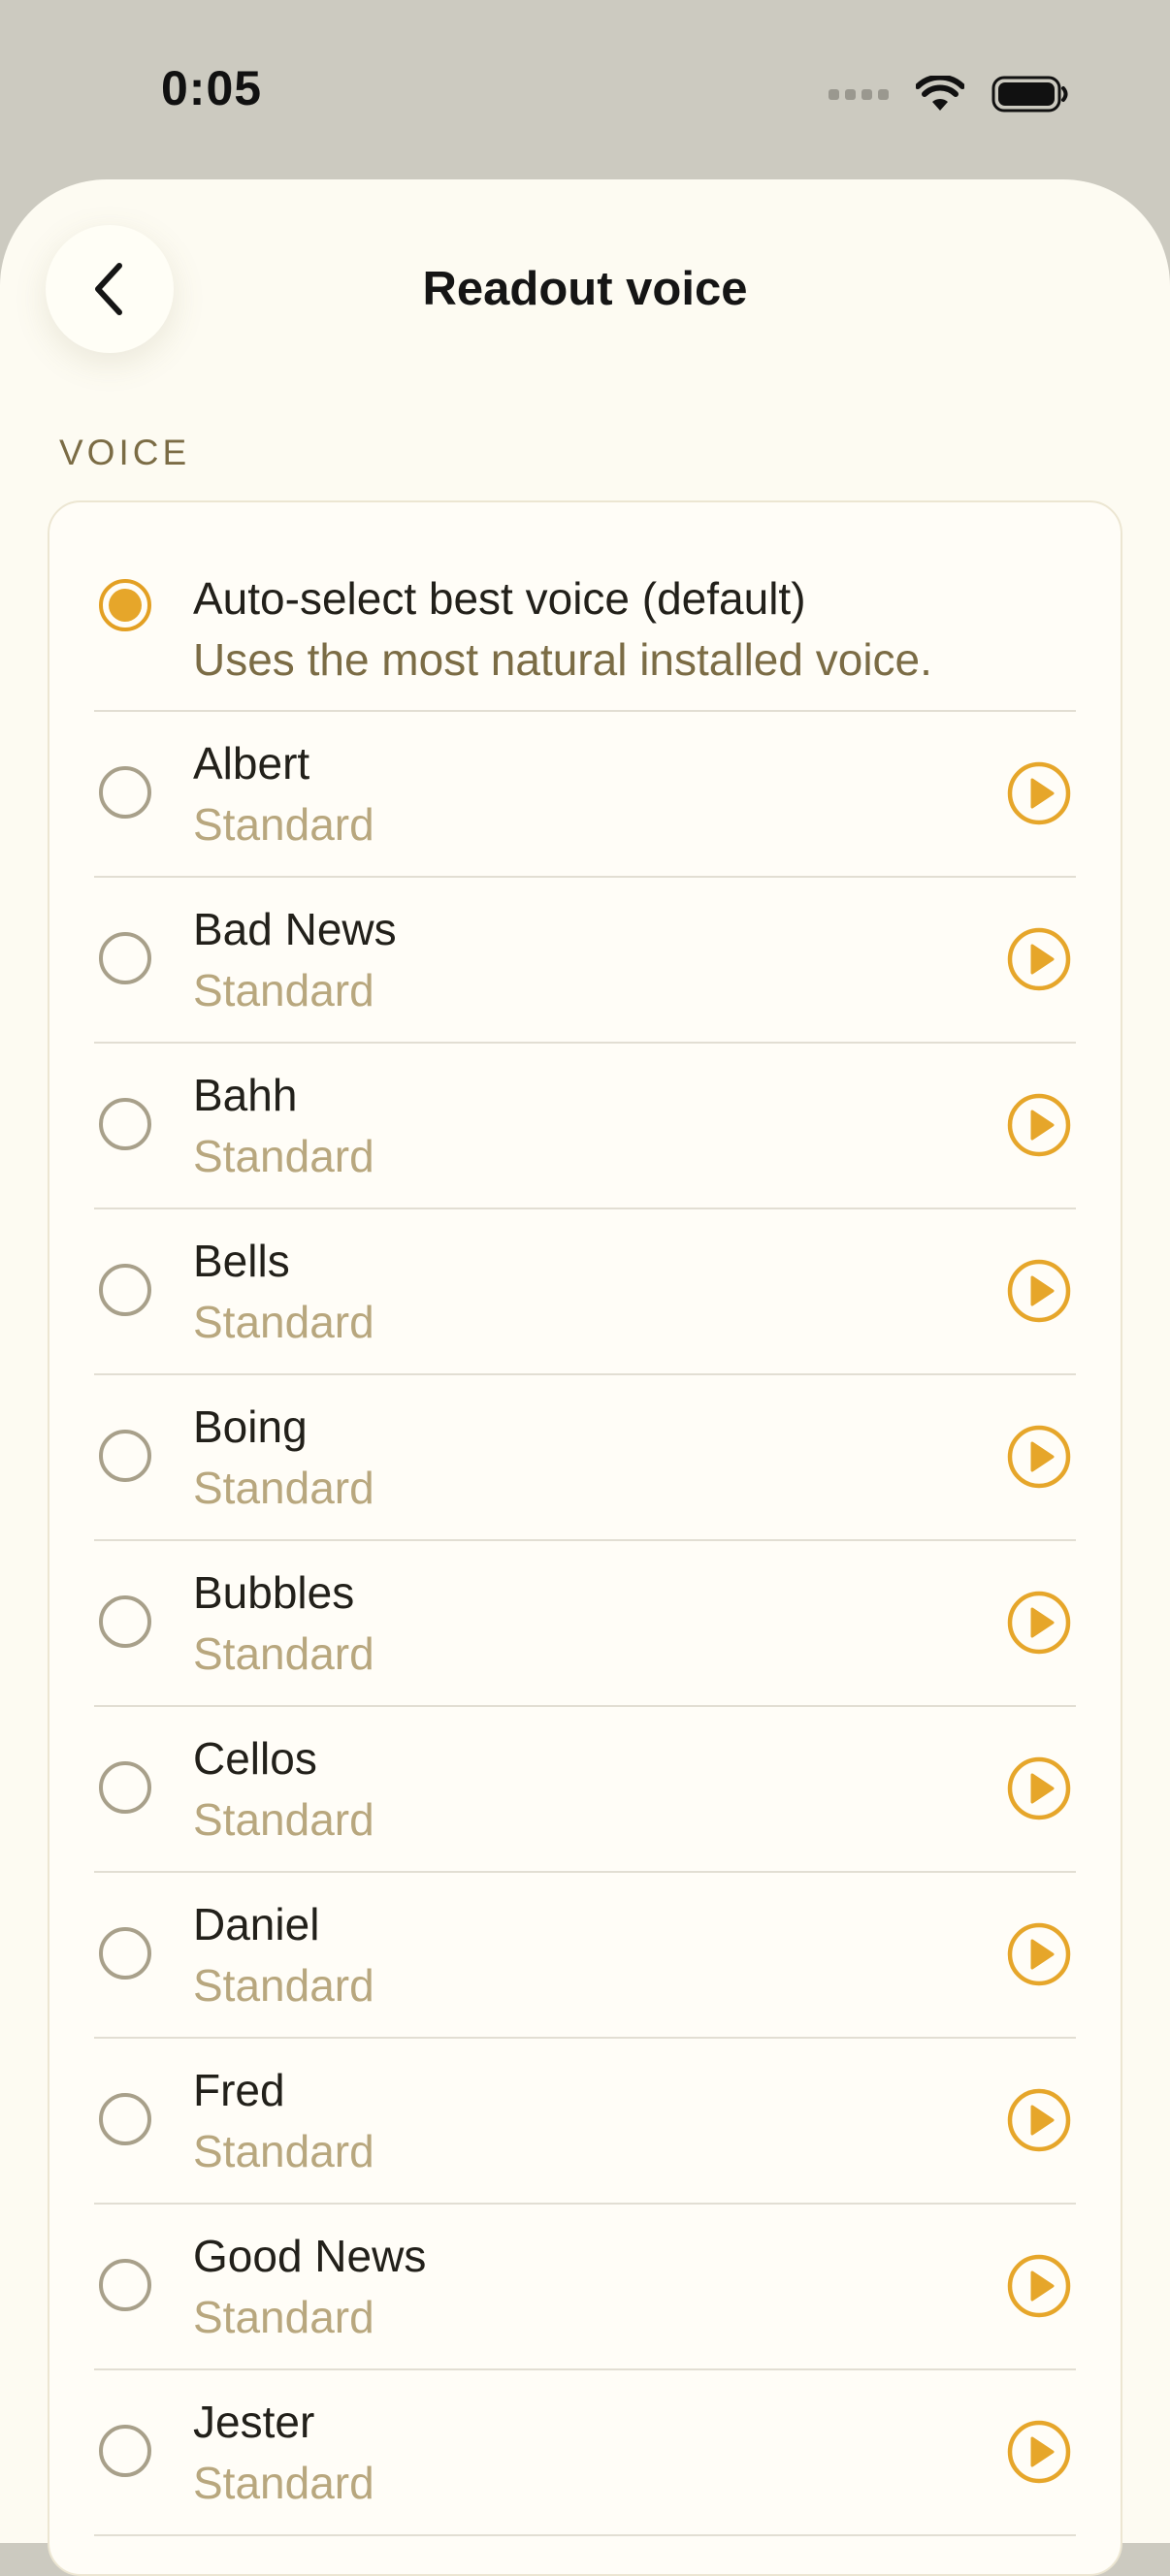 Image resolution: width=1170 pixels, height=2576 pixels. Describe the element at coordinates (274, 1592) in the screenshot. I see `voice-name: Bubbles` at that location.